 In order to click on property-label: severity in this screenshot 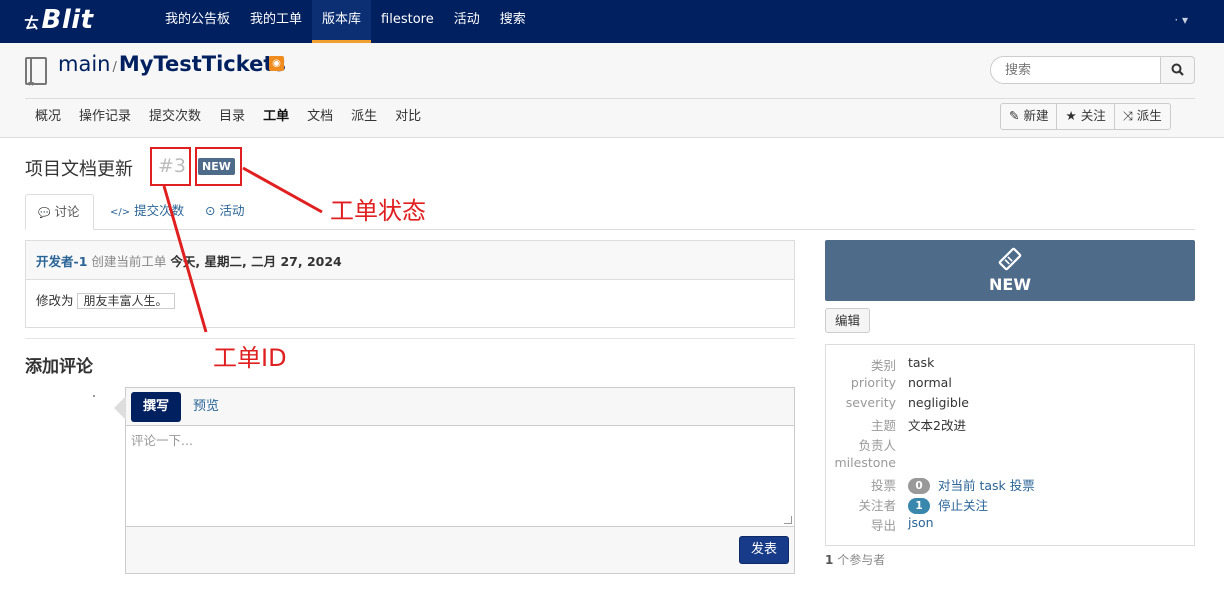, I will do `click(870, 402)`.